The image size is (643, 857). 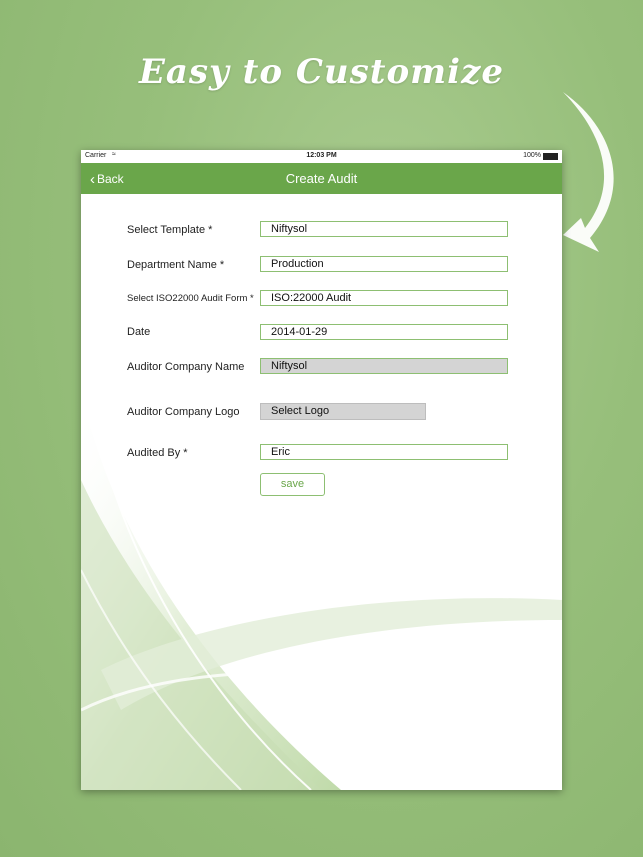 What do you see at coordinates (170, 230) in the screenshot?
I see `select-template-label: Select Template *` at bounding box center [170, 230].